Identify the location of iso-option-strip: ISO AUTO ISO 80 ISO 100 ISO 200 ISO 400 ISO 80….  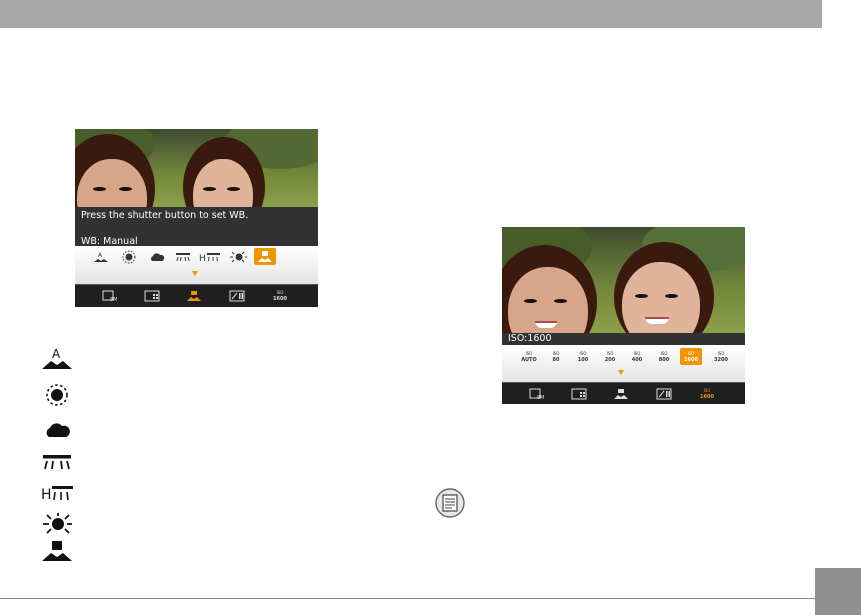
(623, 363).